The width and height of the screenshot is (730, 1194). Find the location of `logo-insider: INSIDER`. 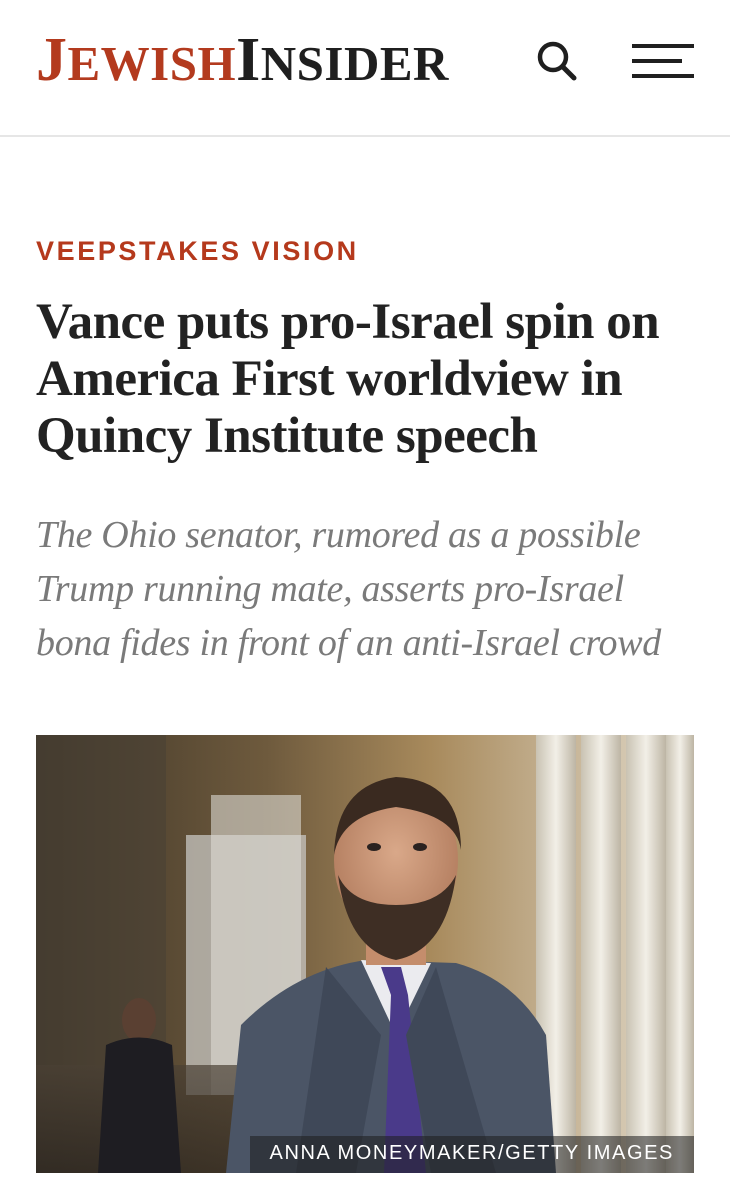

logo-insider: INSIDER is located at coordinates (342, 60).